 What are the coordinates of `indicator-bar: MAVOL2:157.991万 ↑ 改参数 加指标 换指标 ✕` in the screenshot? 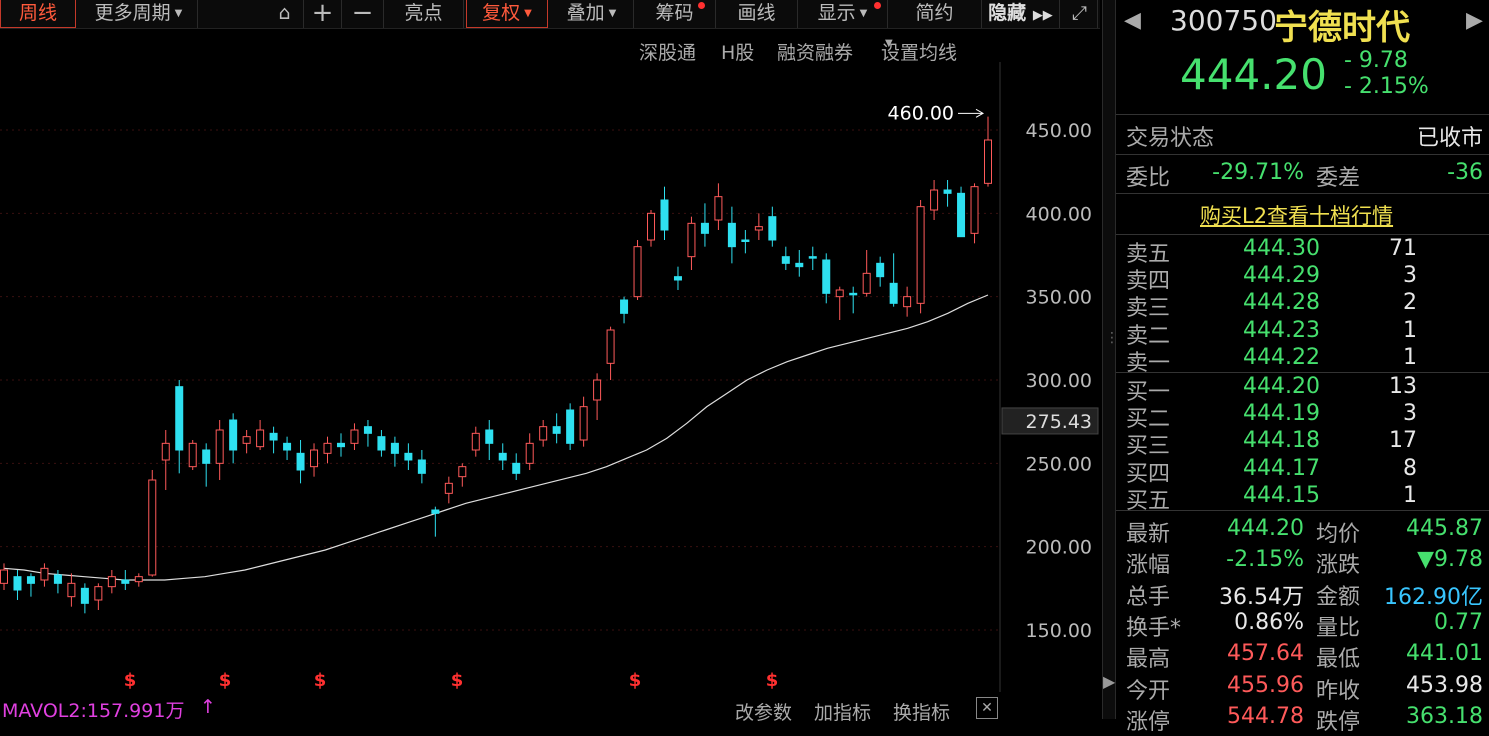 It's located at (550, 709).